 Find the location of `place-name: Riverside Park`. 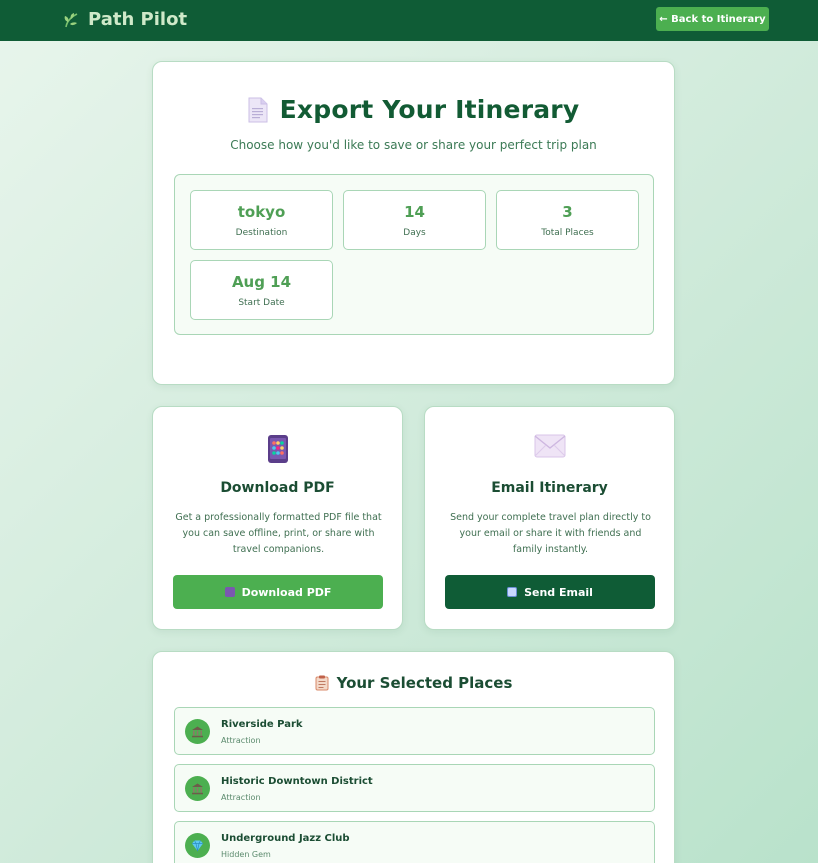

place-name: Riverside Park is located at coordinates (262, 724).